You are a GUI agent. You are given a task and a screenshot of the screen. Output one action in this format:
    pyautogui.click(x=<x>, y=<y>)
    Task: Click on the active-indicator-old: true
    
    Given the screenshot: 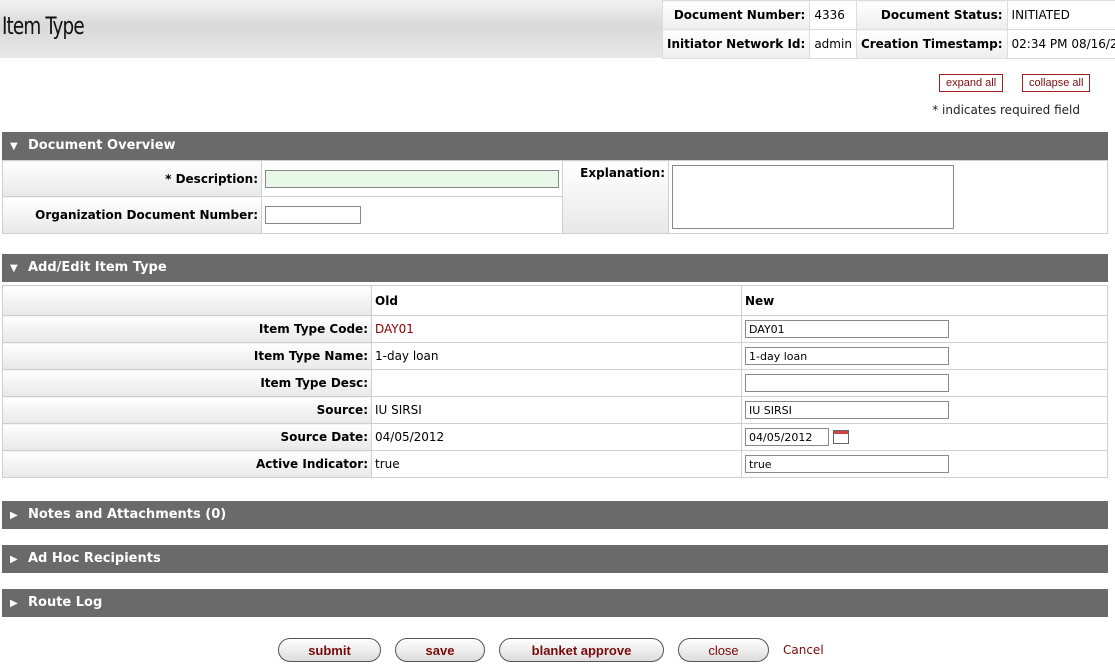 What is the action you would take?
    pyautogui.click(x=556, y=464)
    